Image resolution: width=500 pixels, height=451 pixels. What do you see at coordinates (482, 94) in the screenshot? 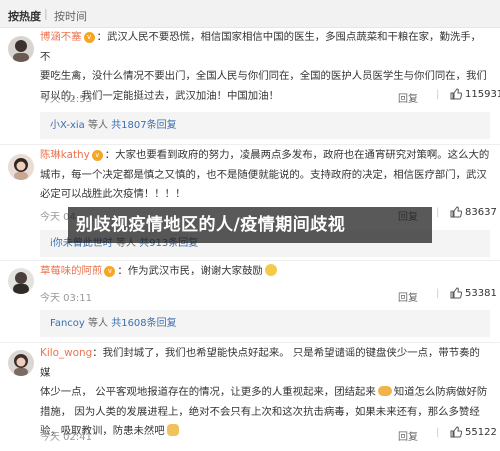
I see `like-count: 115931` at bounding box center [482, 94].